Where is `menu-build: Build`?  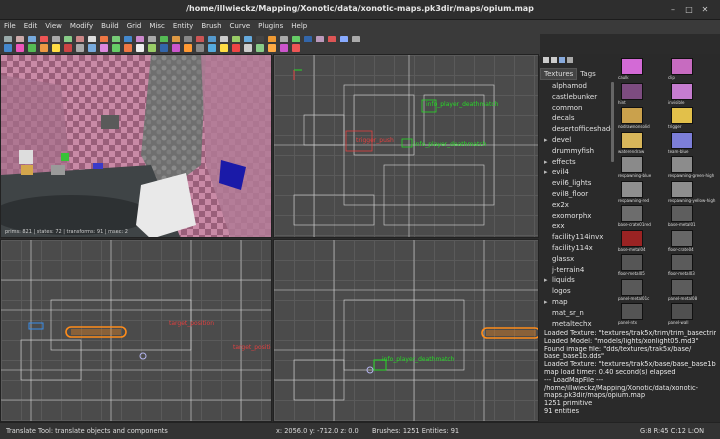
menu-build: Build is located at coordinates (110, 25).